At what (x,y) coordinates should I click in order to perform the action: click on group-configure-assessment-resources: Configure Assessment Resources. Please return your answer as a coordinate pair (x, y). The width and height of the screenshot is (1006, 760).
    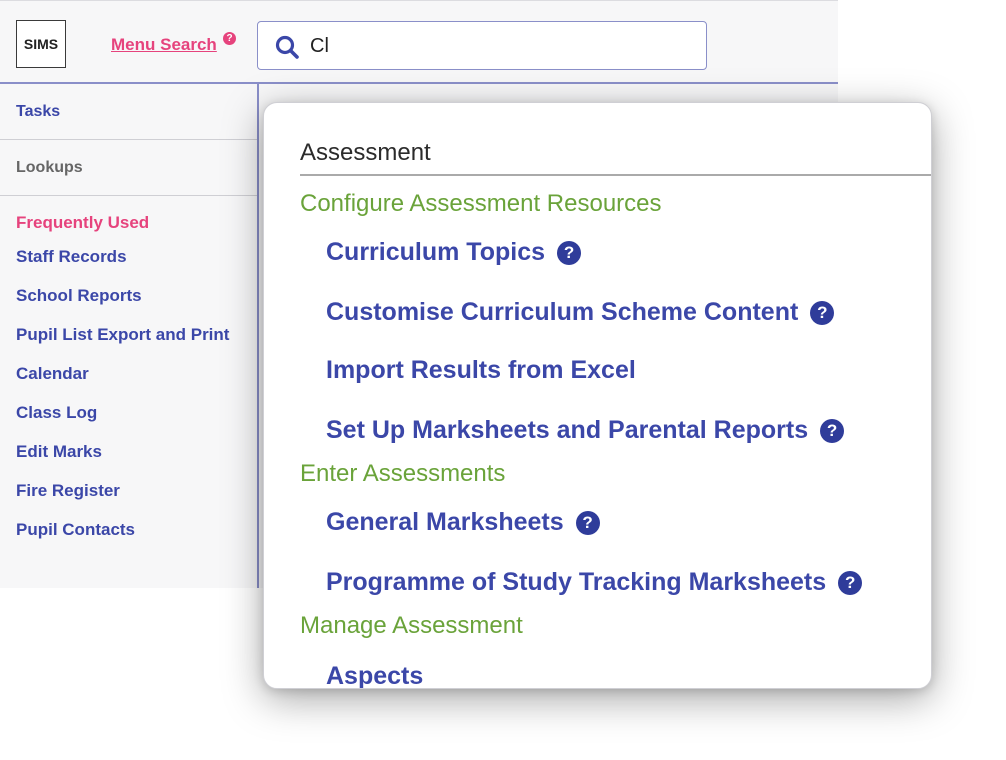
    Looking at the image, I should click on (481, 203).